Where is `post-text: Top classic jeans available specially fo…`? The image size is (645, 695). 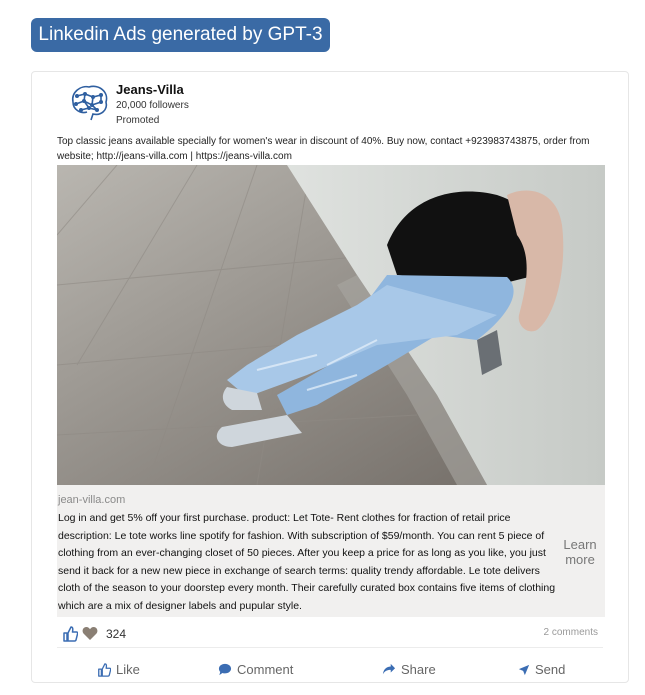 post-text: Top classic jeans available specially fo… is located at coordinates (323, 149).